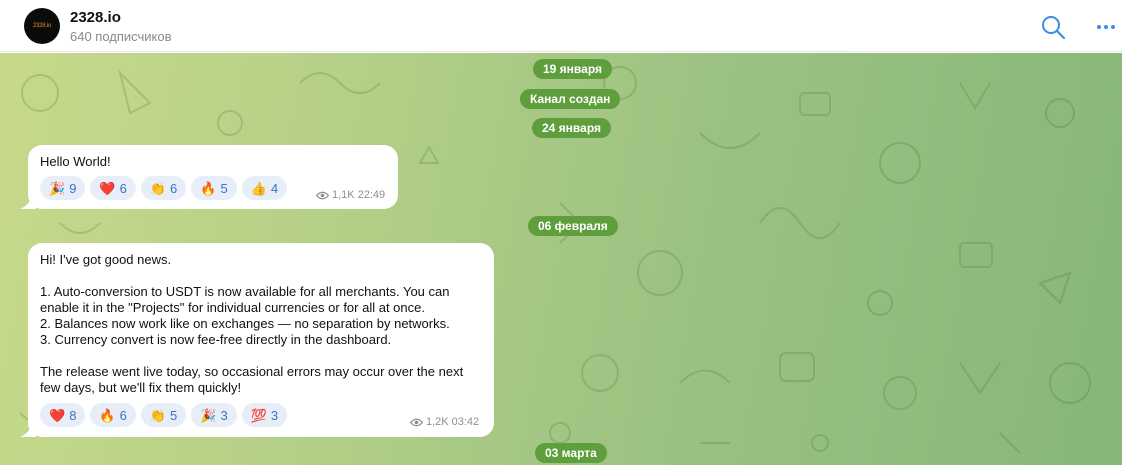  What do you see at coordinates (465, 422) in the screenshot?
I see `message-time: 03:42` at bounding box center [465, 422].